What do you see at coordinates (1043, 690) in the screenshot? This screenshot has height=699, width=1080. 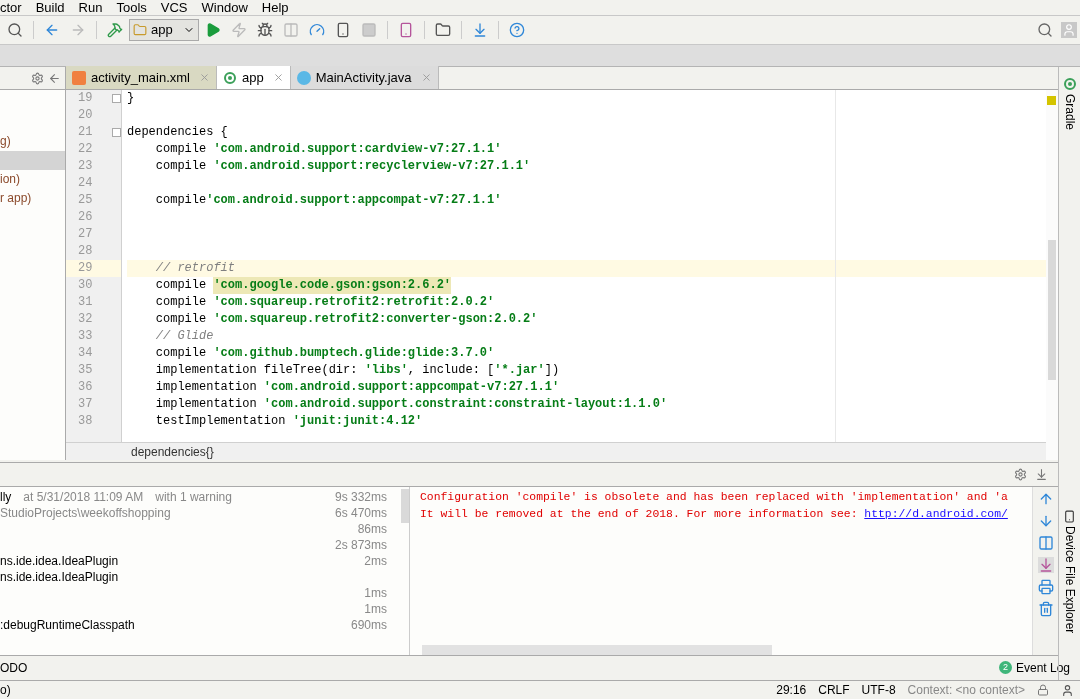 I see `lock-icon` at bounding box center [1043, 690].